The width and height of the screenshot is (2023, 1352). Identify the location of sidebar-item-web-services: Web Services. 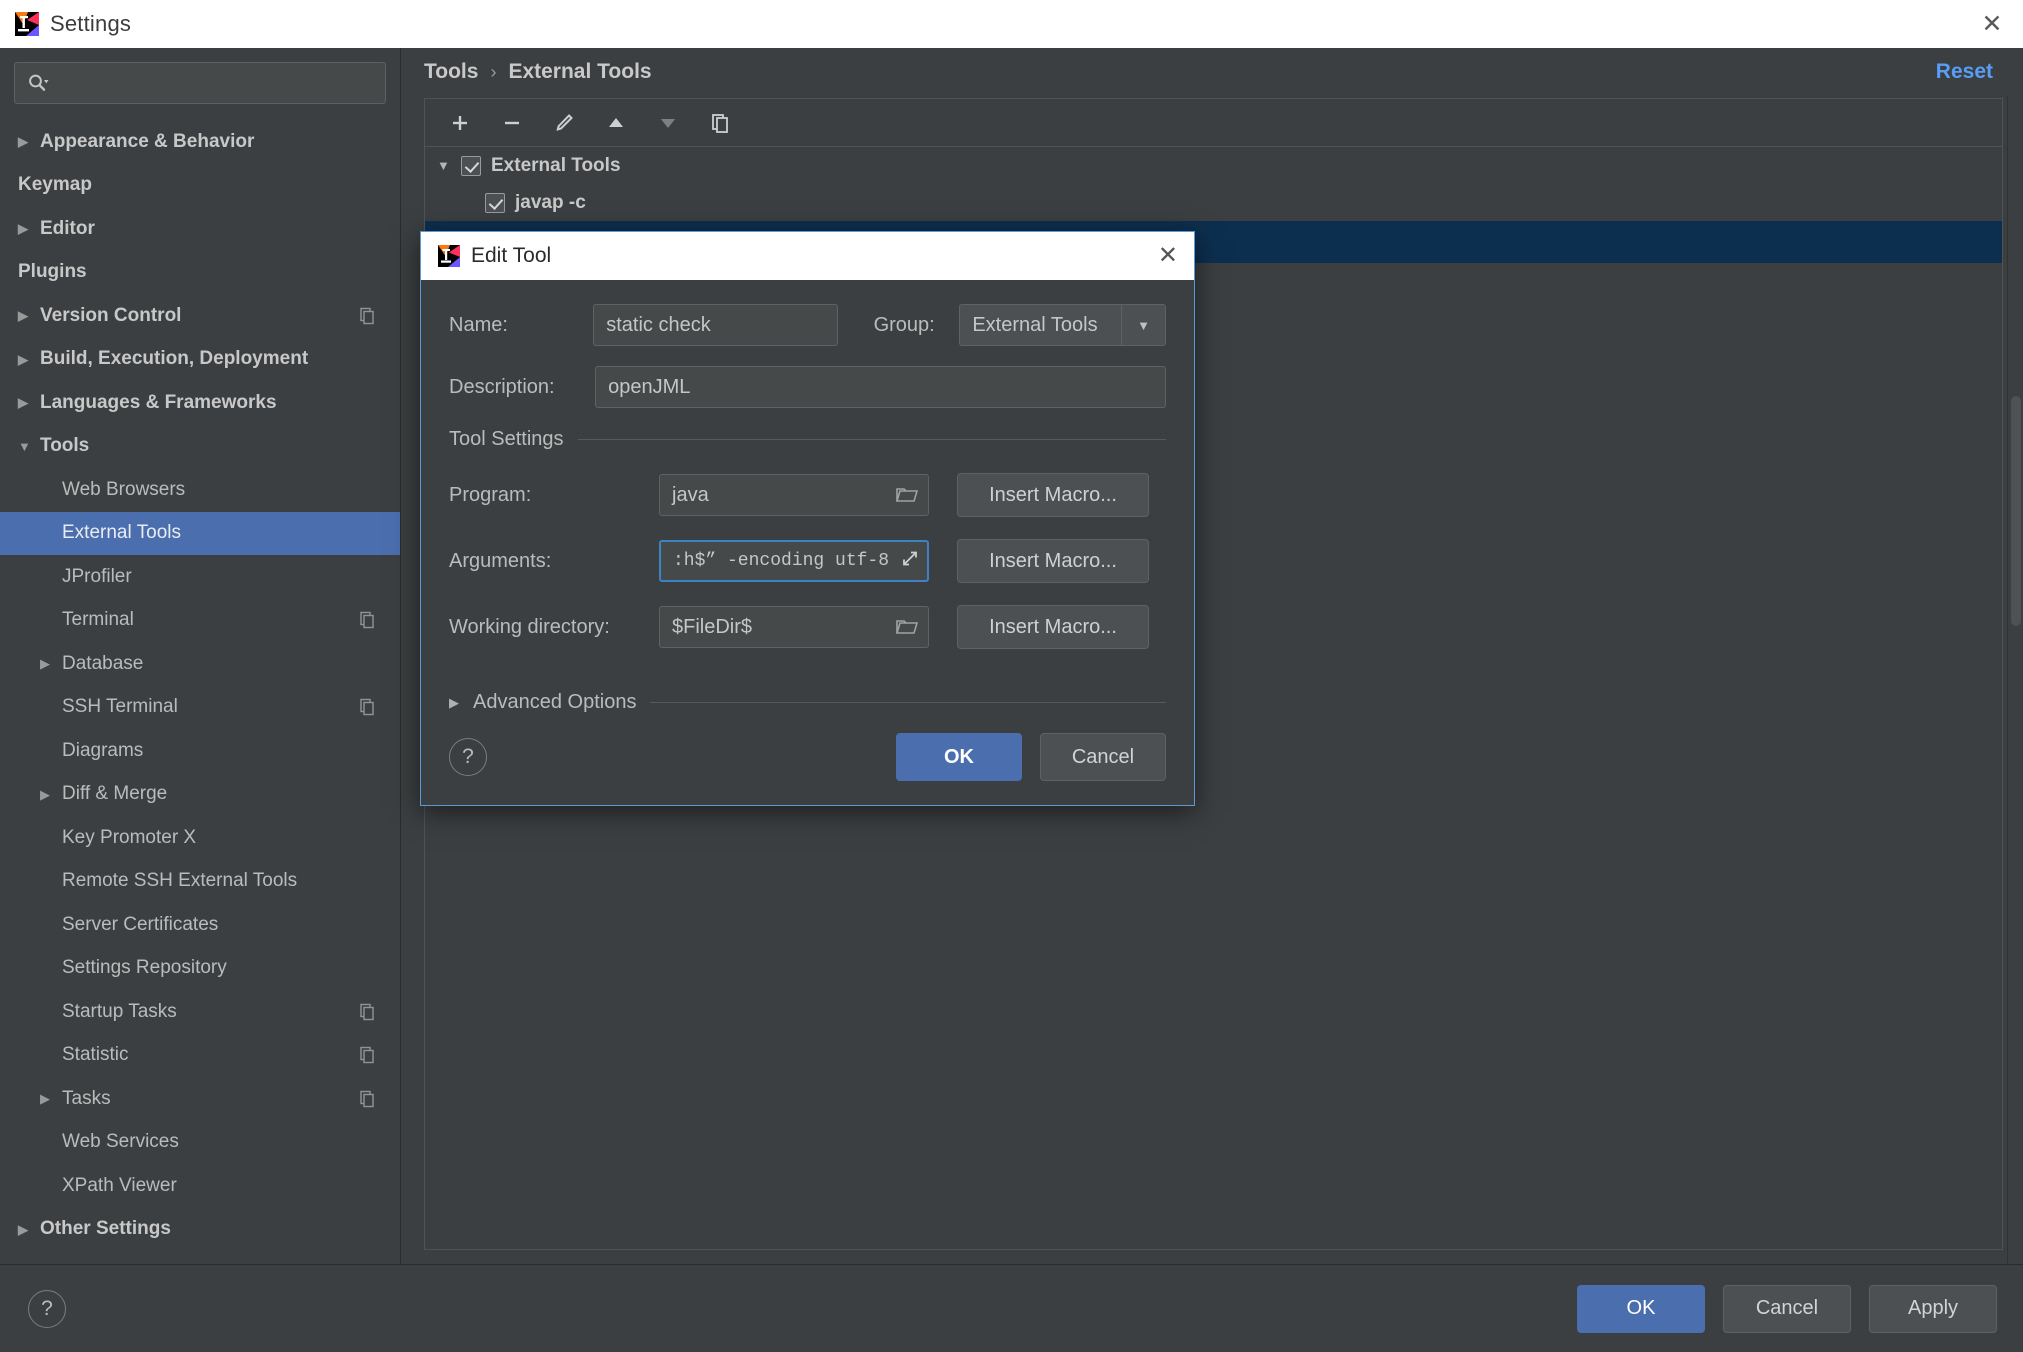
(200, 1143).